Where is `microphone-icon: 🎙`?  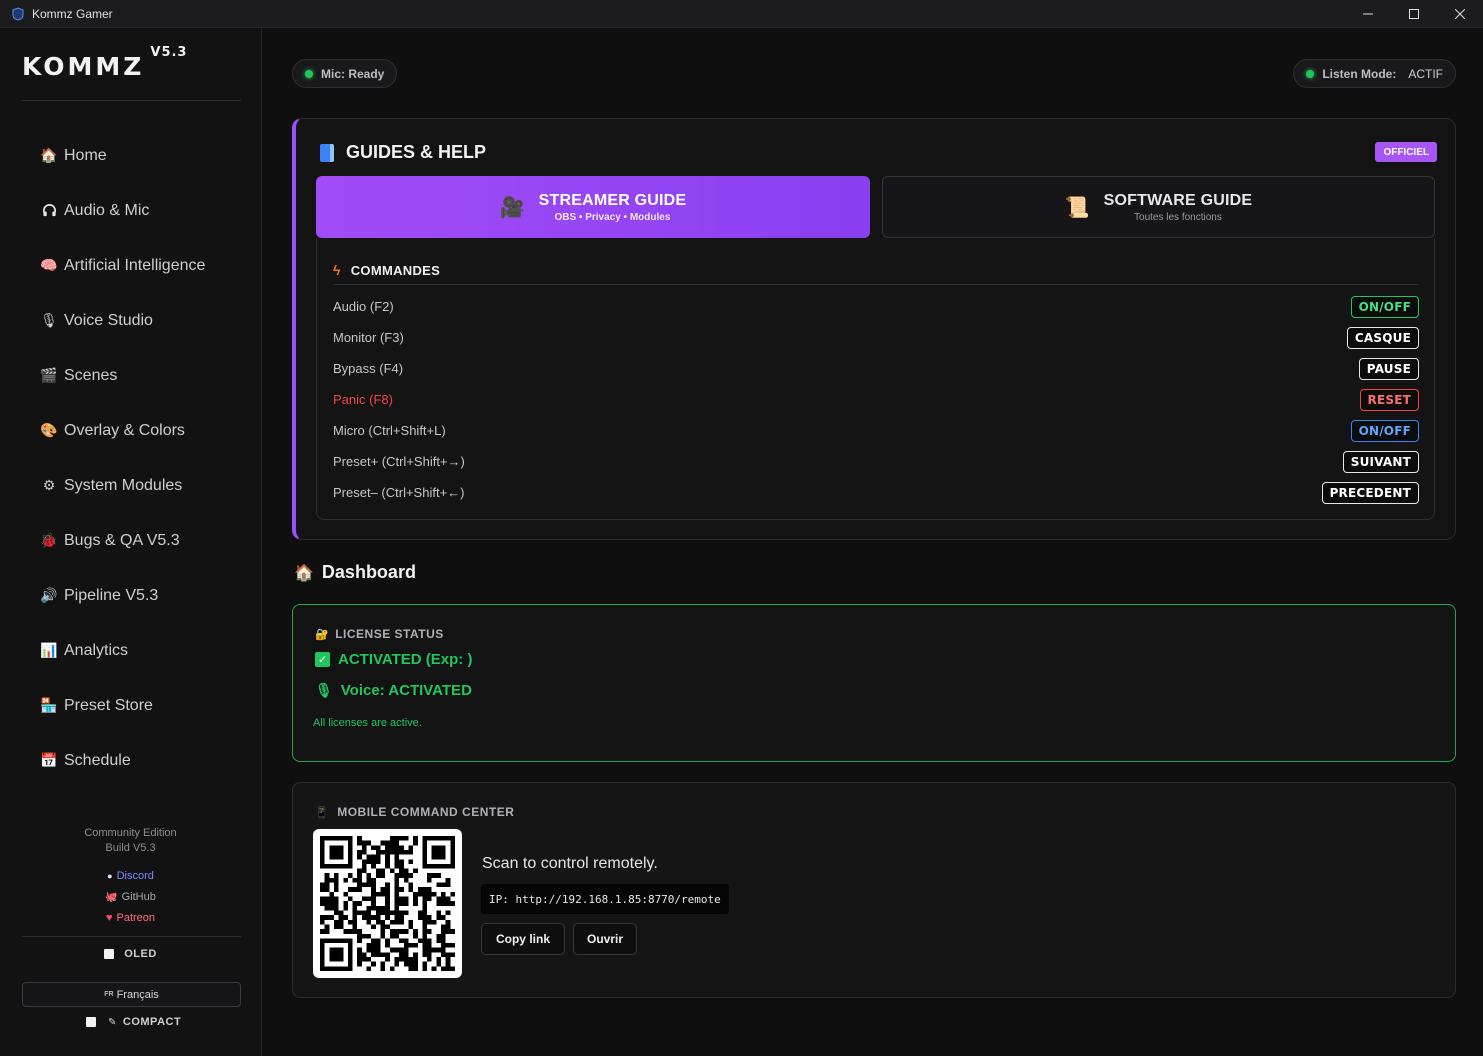
microphone-icon: 🎙 is located at coordinates (49, 320).